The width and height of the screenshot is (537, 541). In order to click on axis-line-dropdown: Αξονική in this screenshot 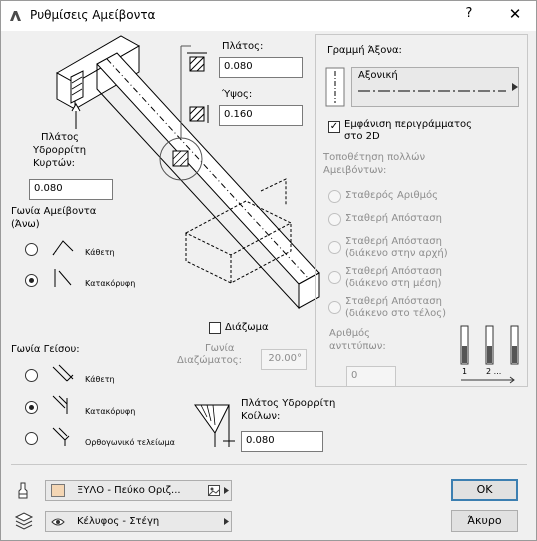, I will do `click(435, 87)`.